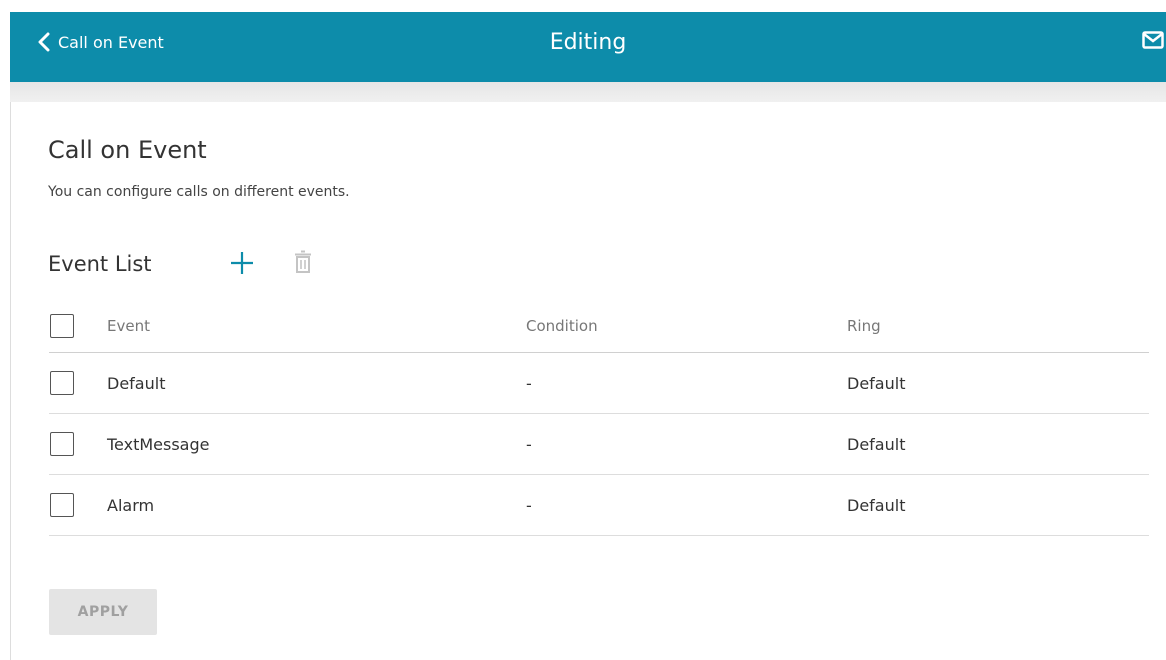 Image resolution: width=1166 pixels, height=660 pixels. Describe the element at coordinates (303, 264) in the screenshot. I see `trash-icon` at that location.